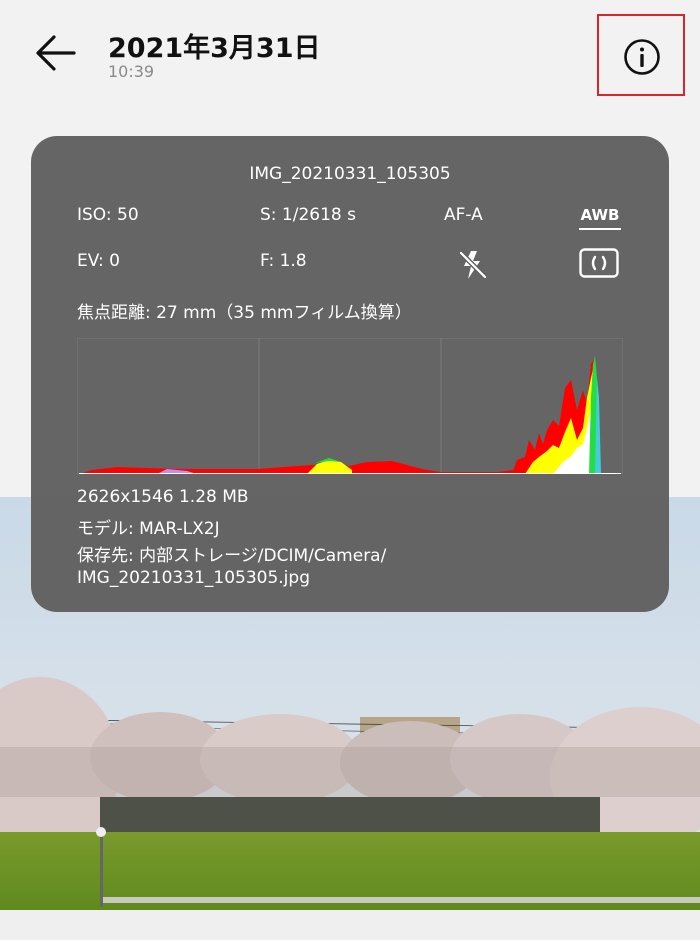 The image size is (700, 940). I want to click on back-button, so click(55, 53).